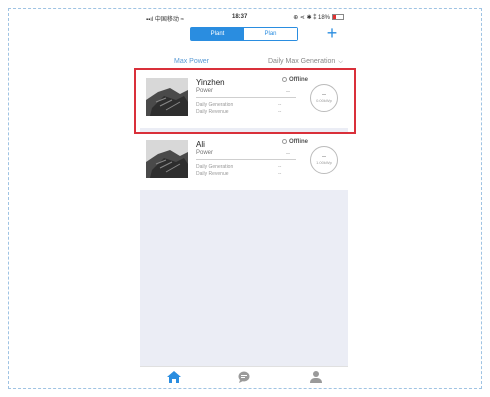 This screenshot has width=490, height=397. Describe the element at coordinates (340, 62) in the screenshot. I see `chevron-down-icon: ⌵` at that location.